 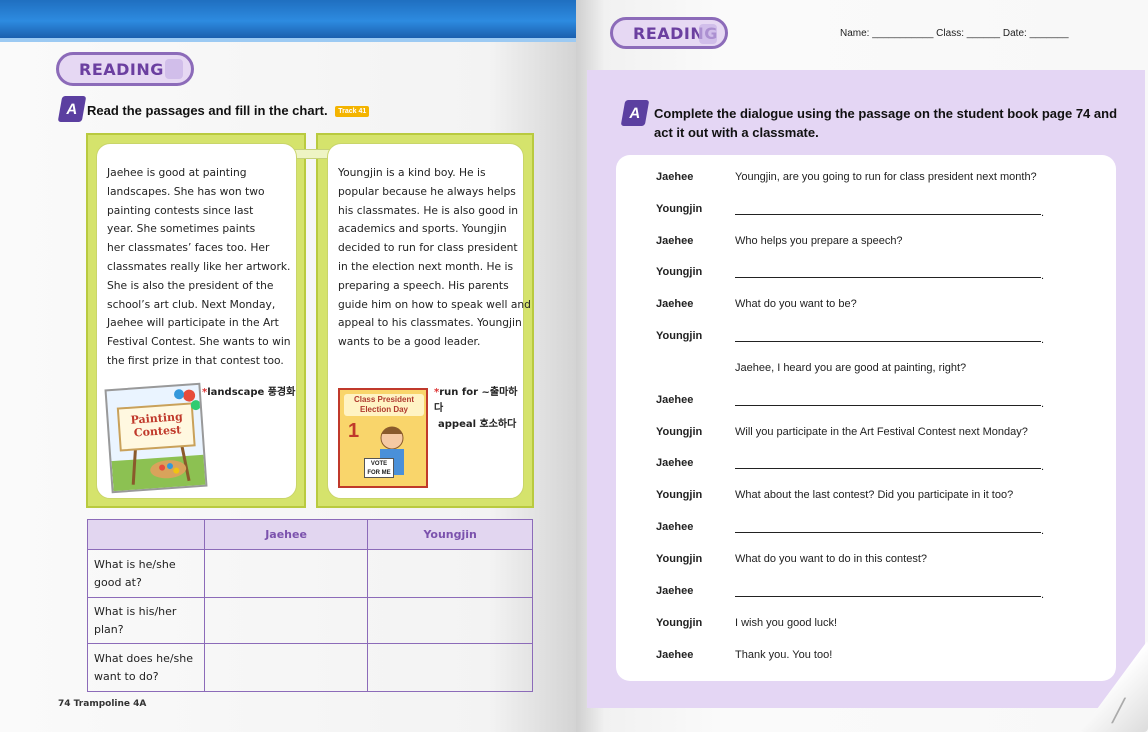 I want to click on gloss-youngjin: *run for ~출마하다 appeal 호소하다, so click(x=479, y=409).